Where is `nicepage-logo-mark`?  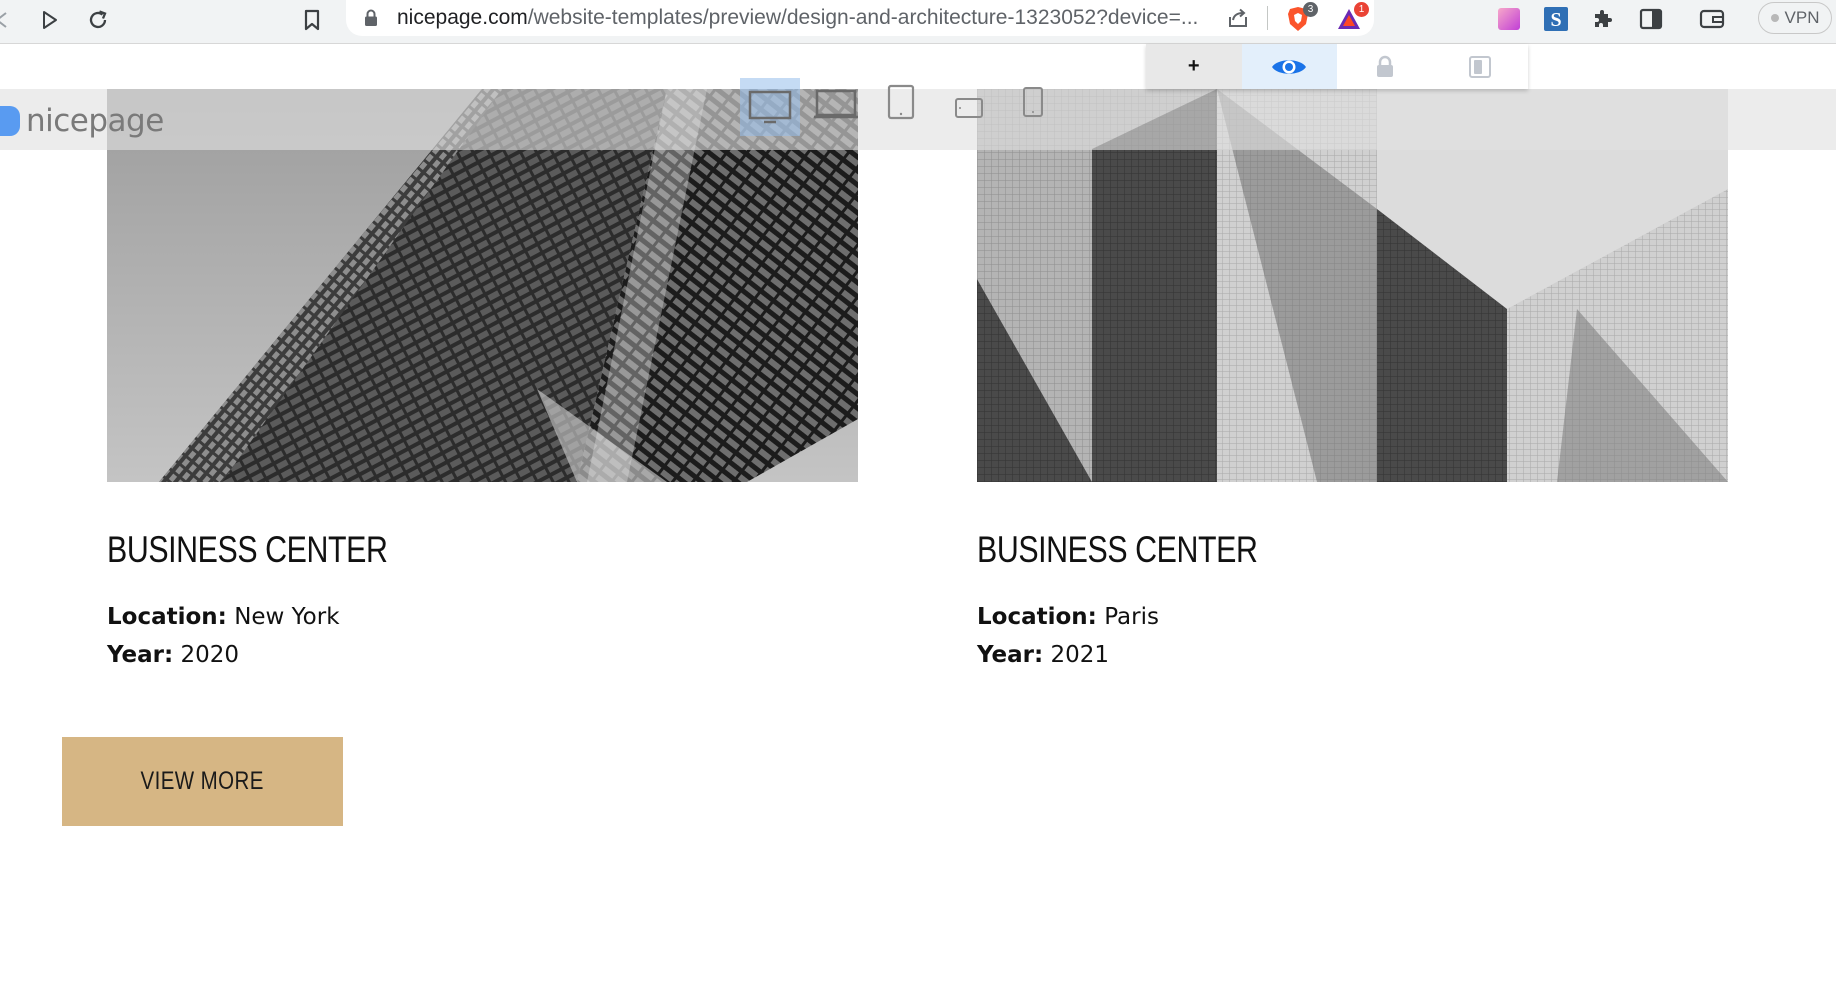
nicepage-logo-mark is located at coordinates (10, 121).